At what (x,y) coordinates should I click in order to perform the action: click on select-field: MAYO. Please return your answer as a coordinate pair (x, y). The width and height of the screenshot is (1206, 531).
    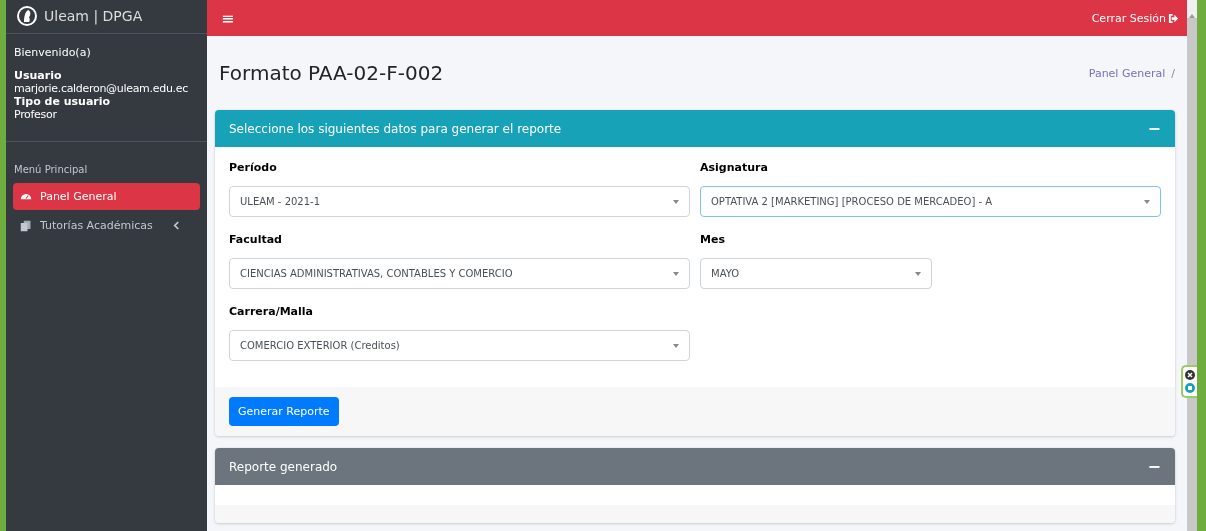
    Looking at the image, I should click on (816, 273).